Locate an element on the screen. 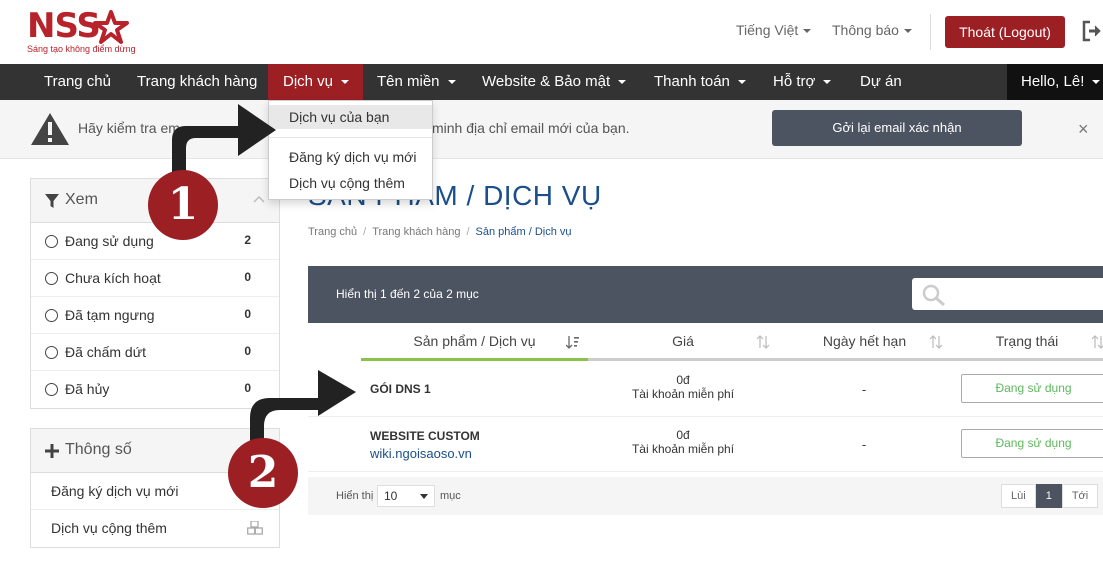 The width and height of the screenshot is (1103, 573). callout-step-1: 1 is located at coordinates (183, 205).